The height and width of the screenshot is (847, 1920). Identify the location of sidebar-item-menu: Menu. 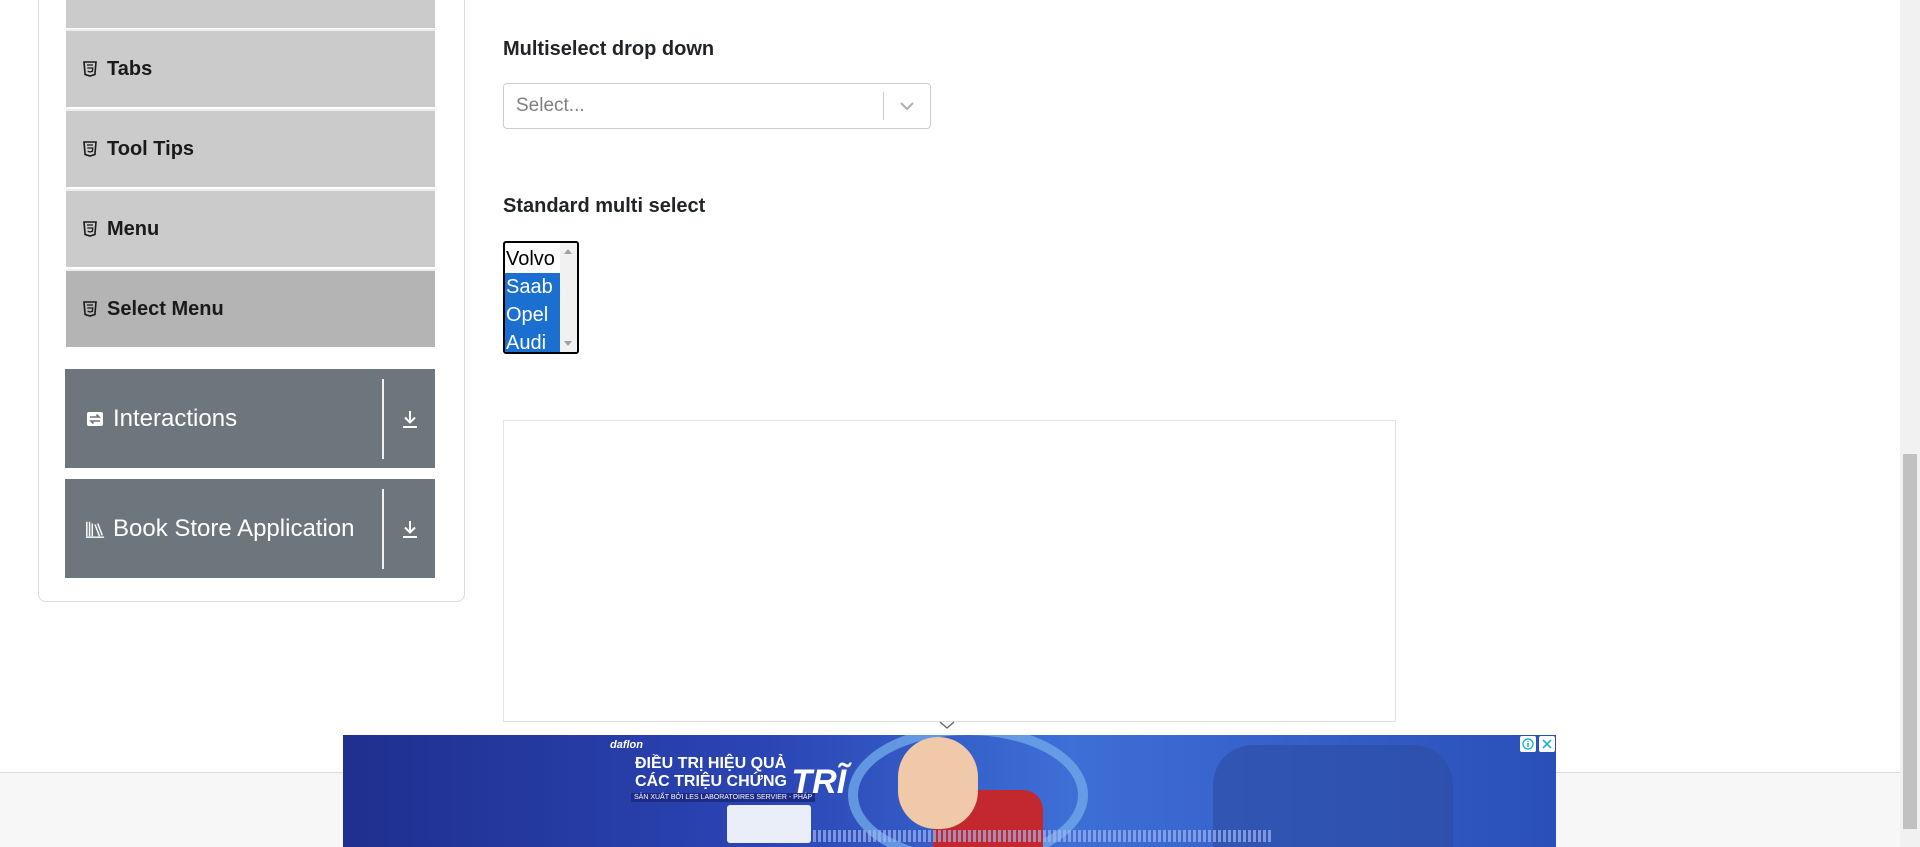
(250, 228).